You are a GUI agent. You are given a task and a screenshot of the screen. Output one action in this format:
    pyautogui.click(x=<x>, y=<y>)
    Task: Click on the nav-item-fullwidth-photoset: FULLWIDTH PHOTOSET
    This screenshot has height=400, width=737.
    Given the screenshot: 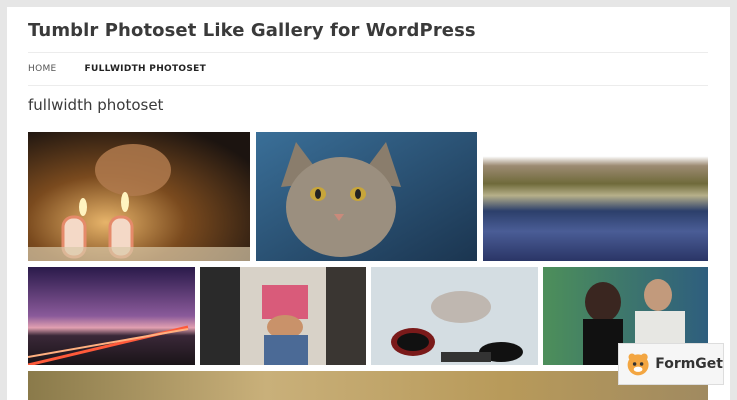 What is the action you would take?
    pyautogui.click(x=146, y=69)
    